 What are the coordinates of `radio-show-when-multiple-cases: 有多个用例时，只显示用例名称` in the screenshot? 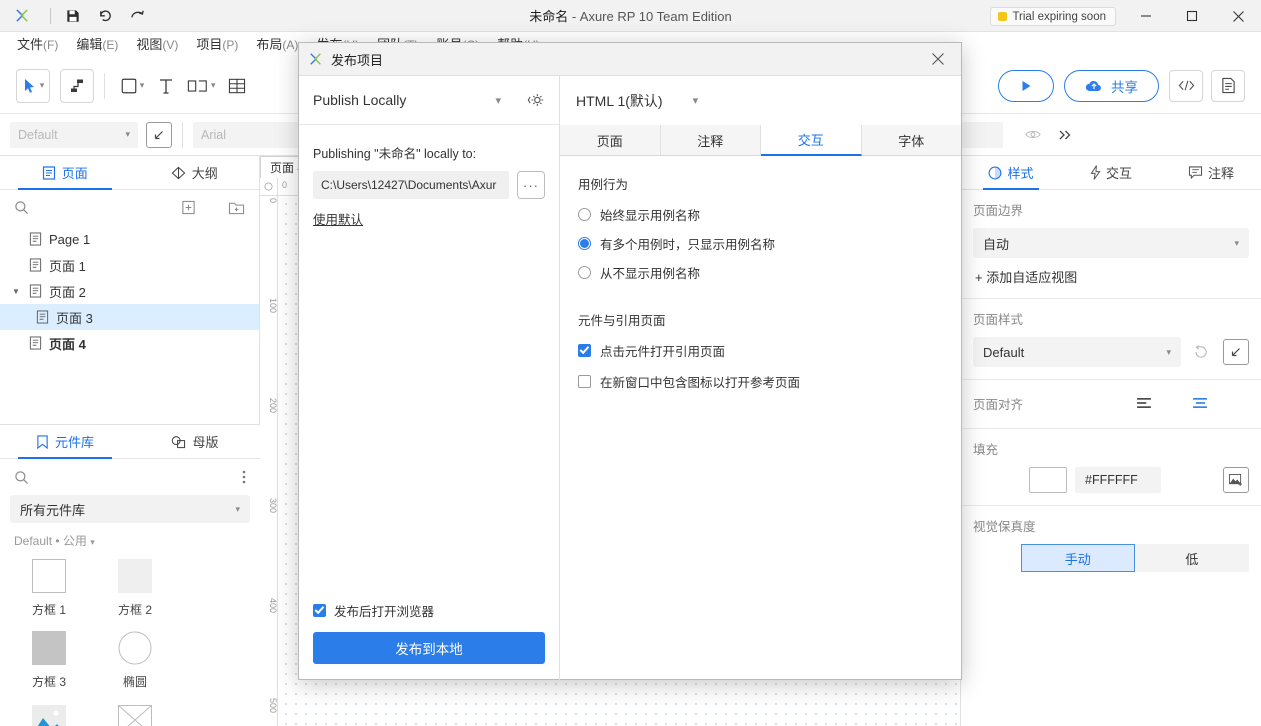 It's located at (760, 243).